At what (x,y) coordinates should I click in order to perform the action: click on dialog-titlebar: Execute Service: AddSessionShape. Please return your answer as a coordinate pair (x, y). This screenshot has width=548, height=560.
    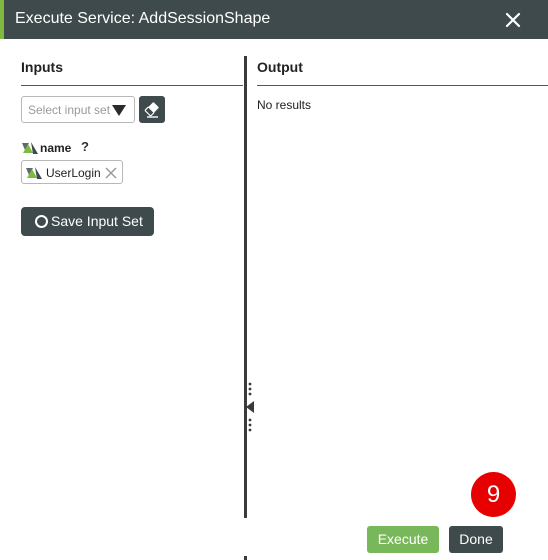
    Looking at the image, I should click on (274, 19).